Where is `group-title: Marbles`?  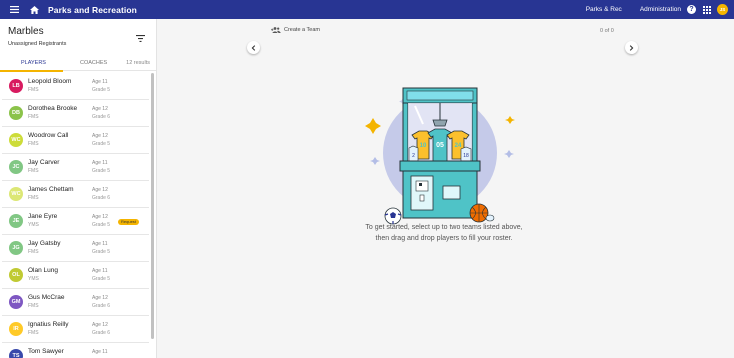 group-title: Marbles is located at coordinates (26, 31).